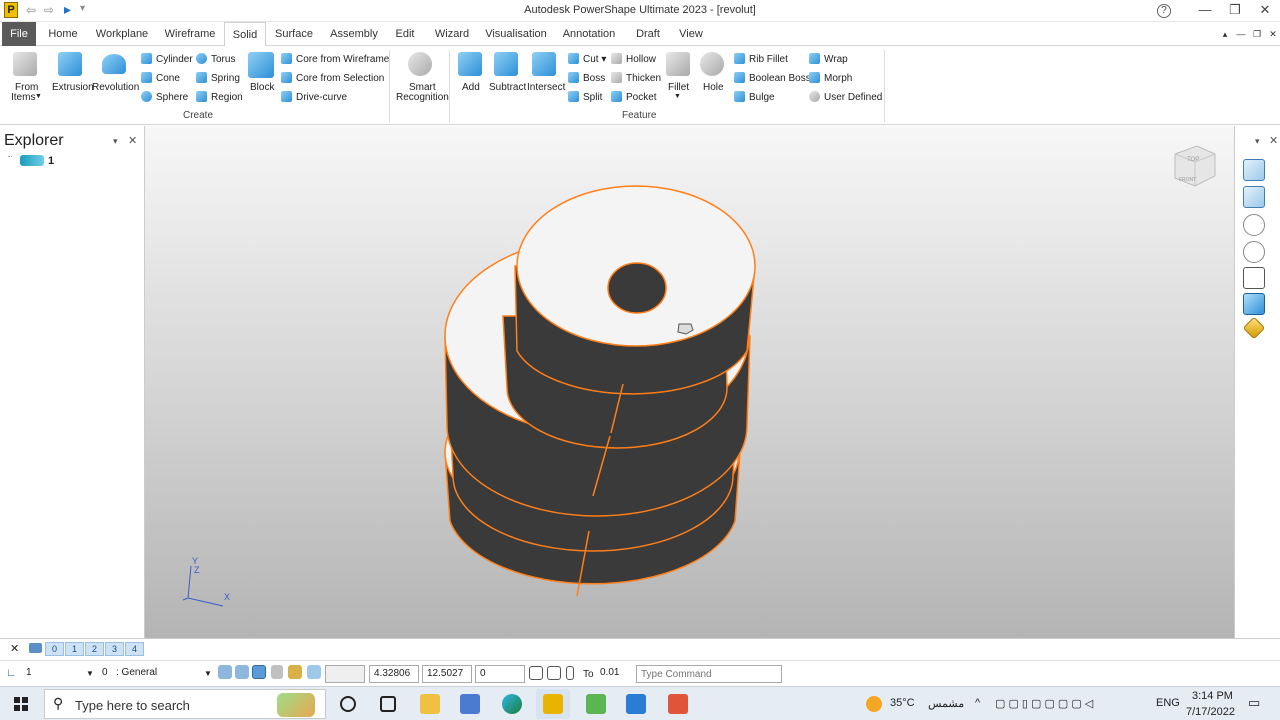  Describe the element at coordinates (115, 87) in the screenshot. I see `revolution-button: Revolution` at that location.